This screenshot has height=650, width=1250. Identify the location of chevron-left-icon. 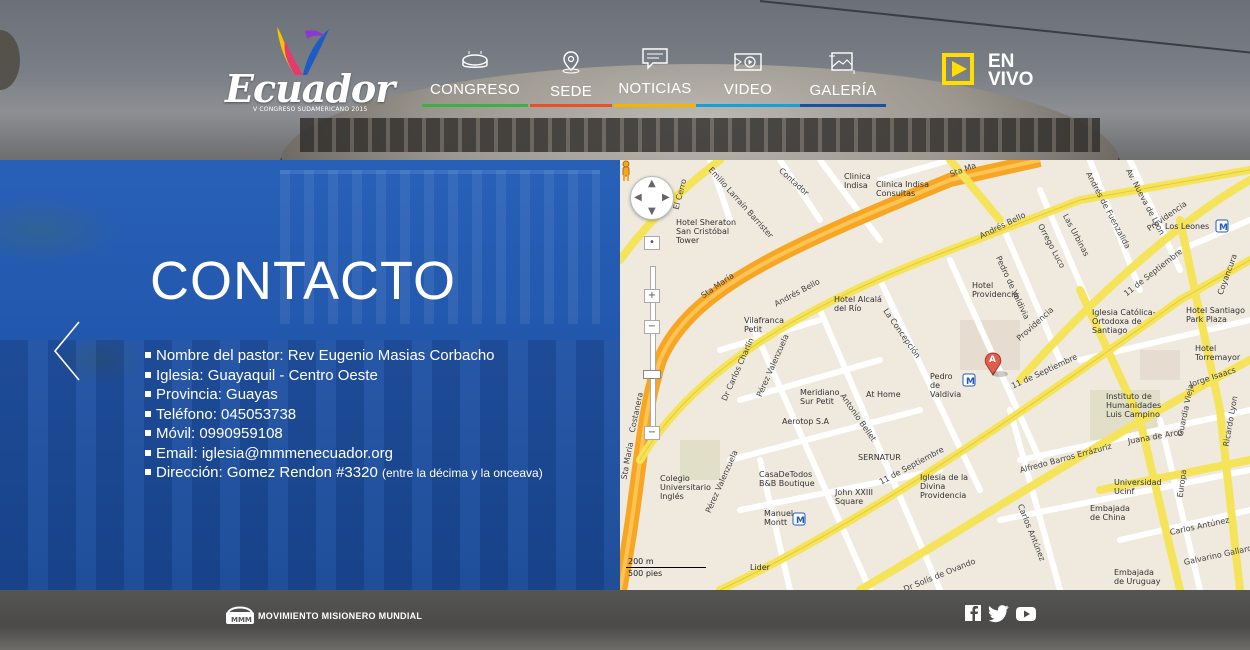
(67, 351).